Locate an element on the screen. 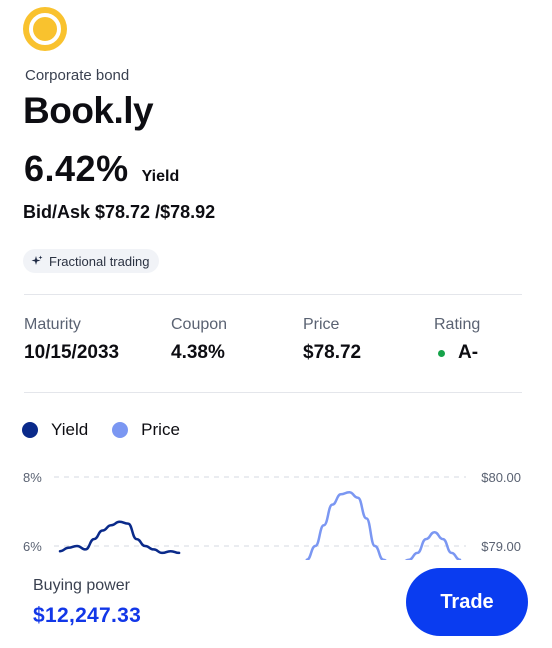 Image resolution: width=552 pixels, height=648 pixels. chart-legend: Yield Price is located at coordinates (113, 430).